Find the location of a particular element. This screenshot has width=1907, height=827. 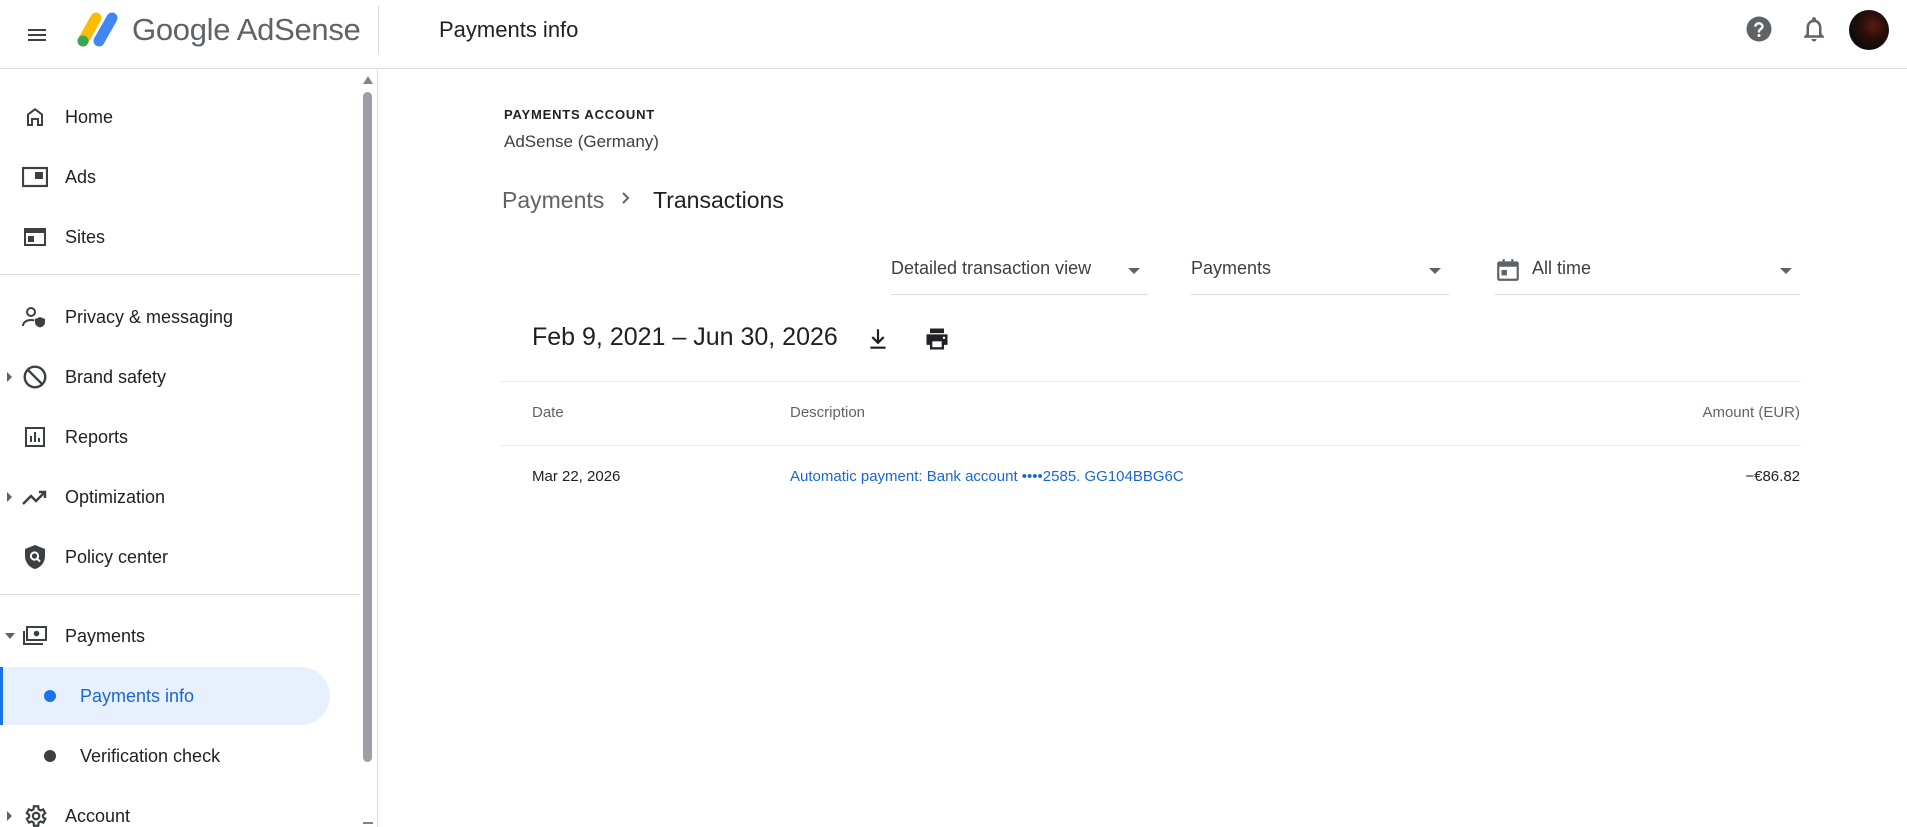

sidebar-item-privacy-messaging: Privacy & messaging is located at coordinates (165, 317).